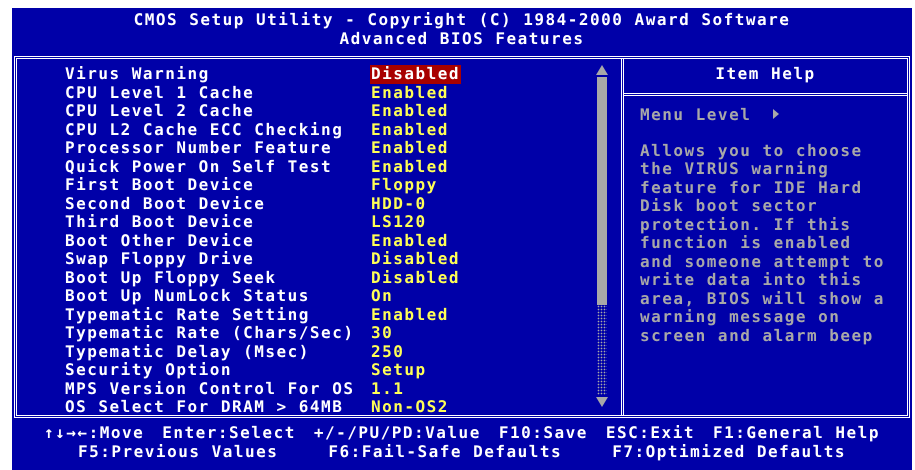 The height and width of the screenshot is (470, 915). I want to click on setting-label: CPU L2 Cache ECC Checking, so click(204, 129).